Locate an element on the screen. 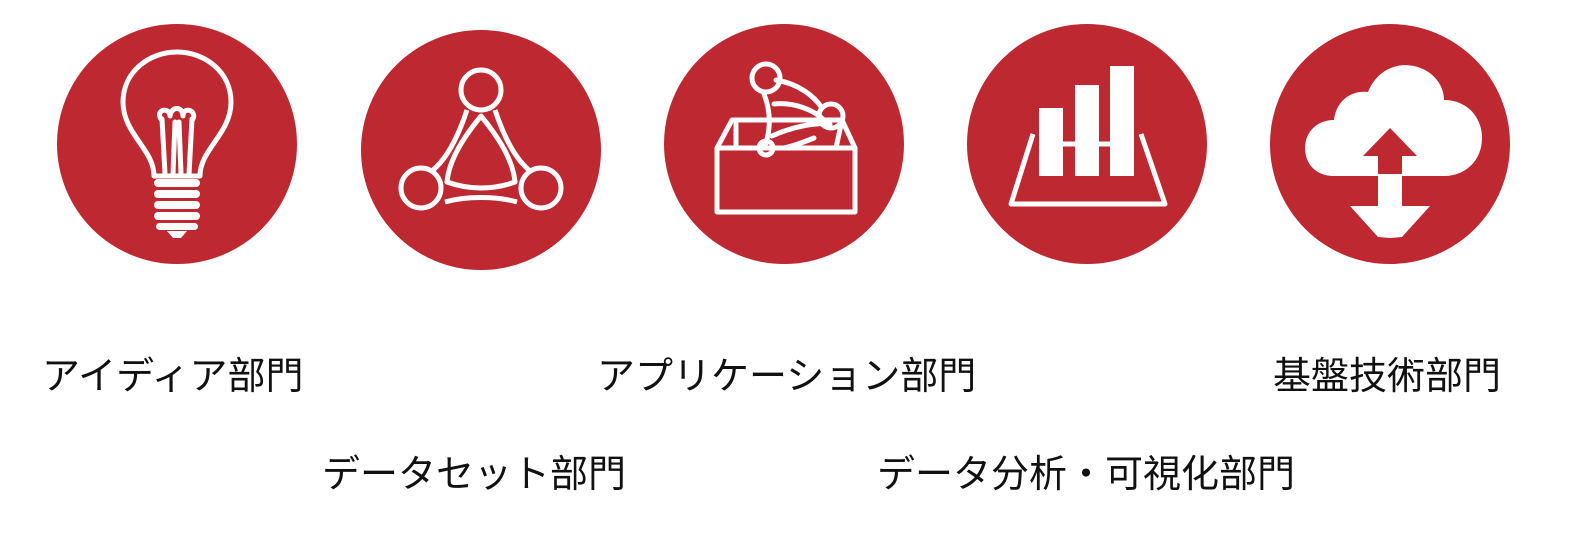 This screenshot has height=546, width=1584. bar-chart-icon is located at coordinates (1087, 144).